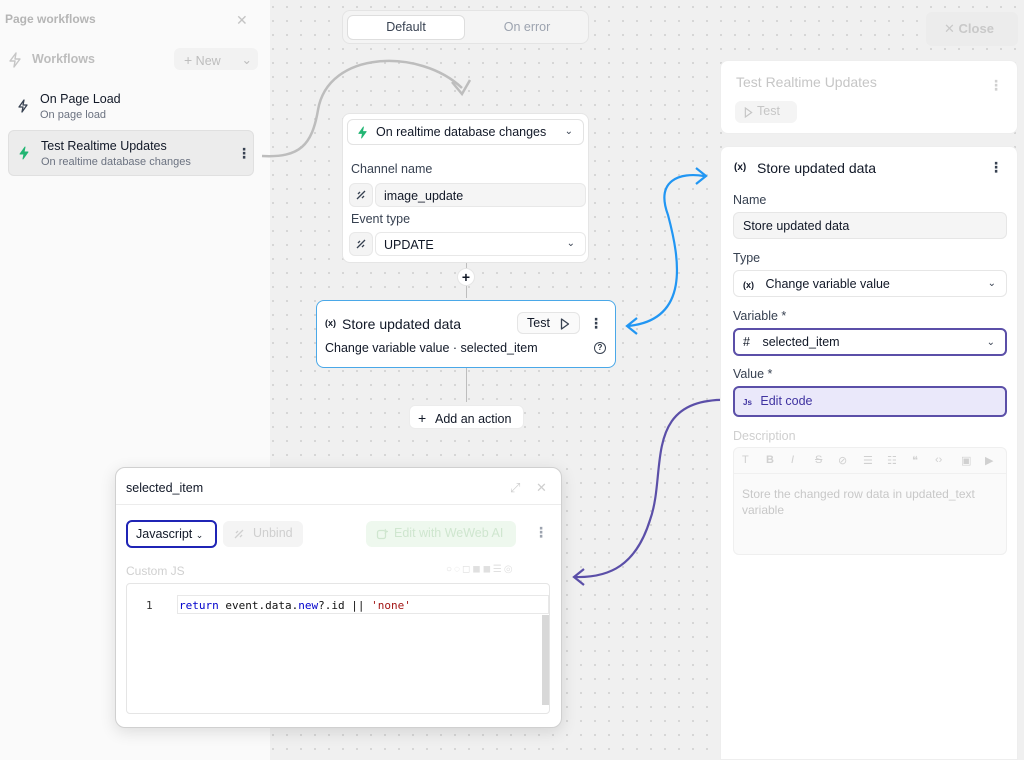 The height and width of the screenshot is (760, 1024). What do you see at coordinates (747, 258) in the screenshot?
I see `type-label: Type` at bounding box center [747, 258].